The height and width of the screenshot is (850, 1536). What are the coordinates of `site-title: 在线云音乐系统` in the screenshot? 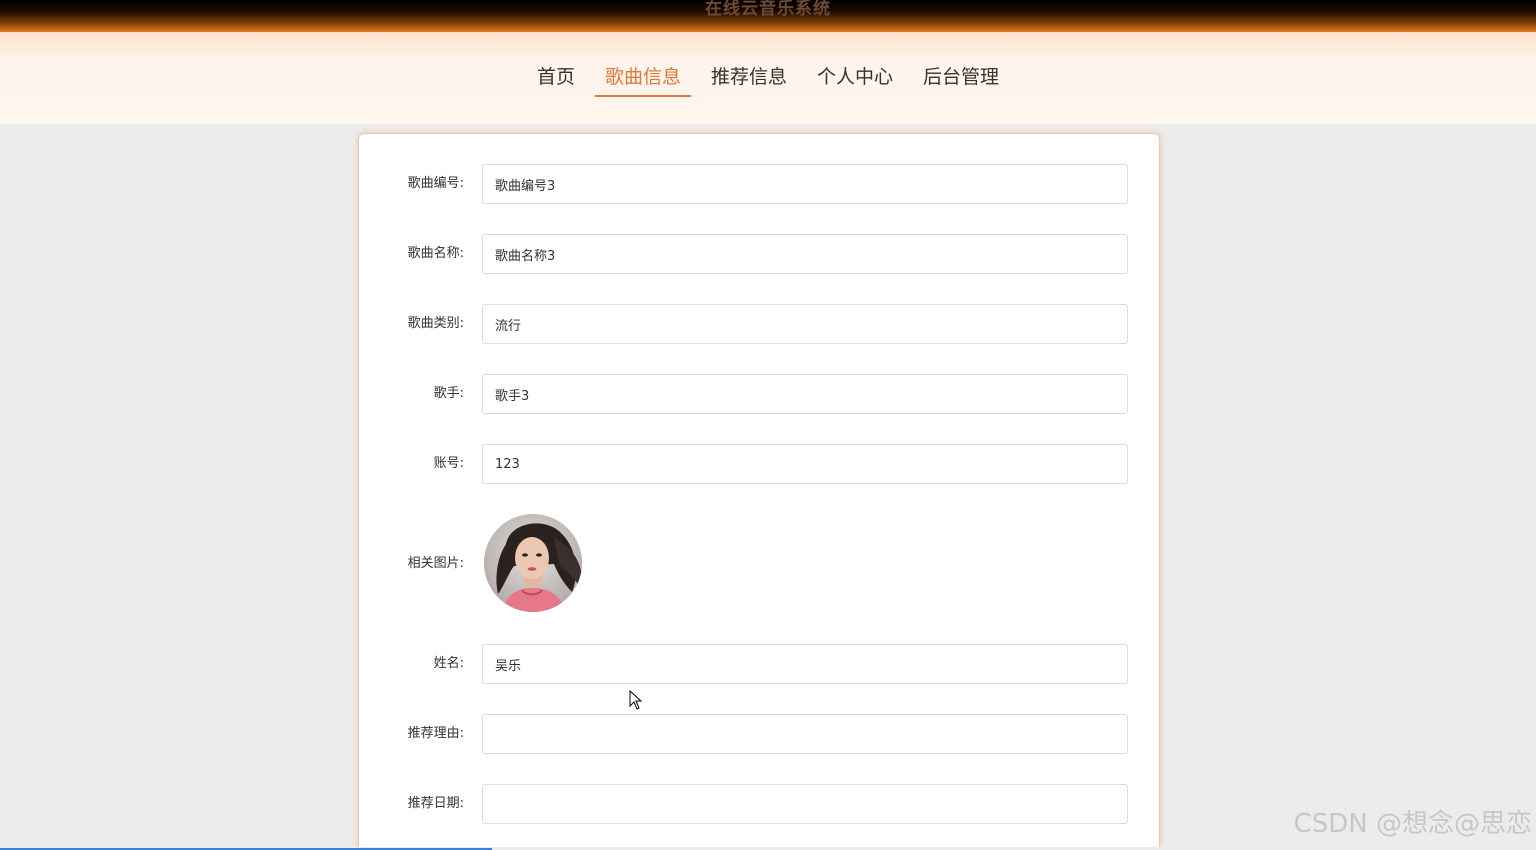 It's located at (768, 9).